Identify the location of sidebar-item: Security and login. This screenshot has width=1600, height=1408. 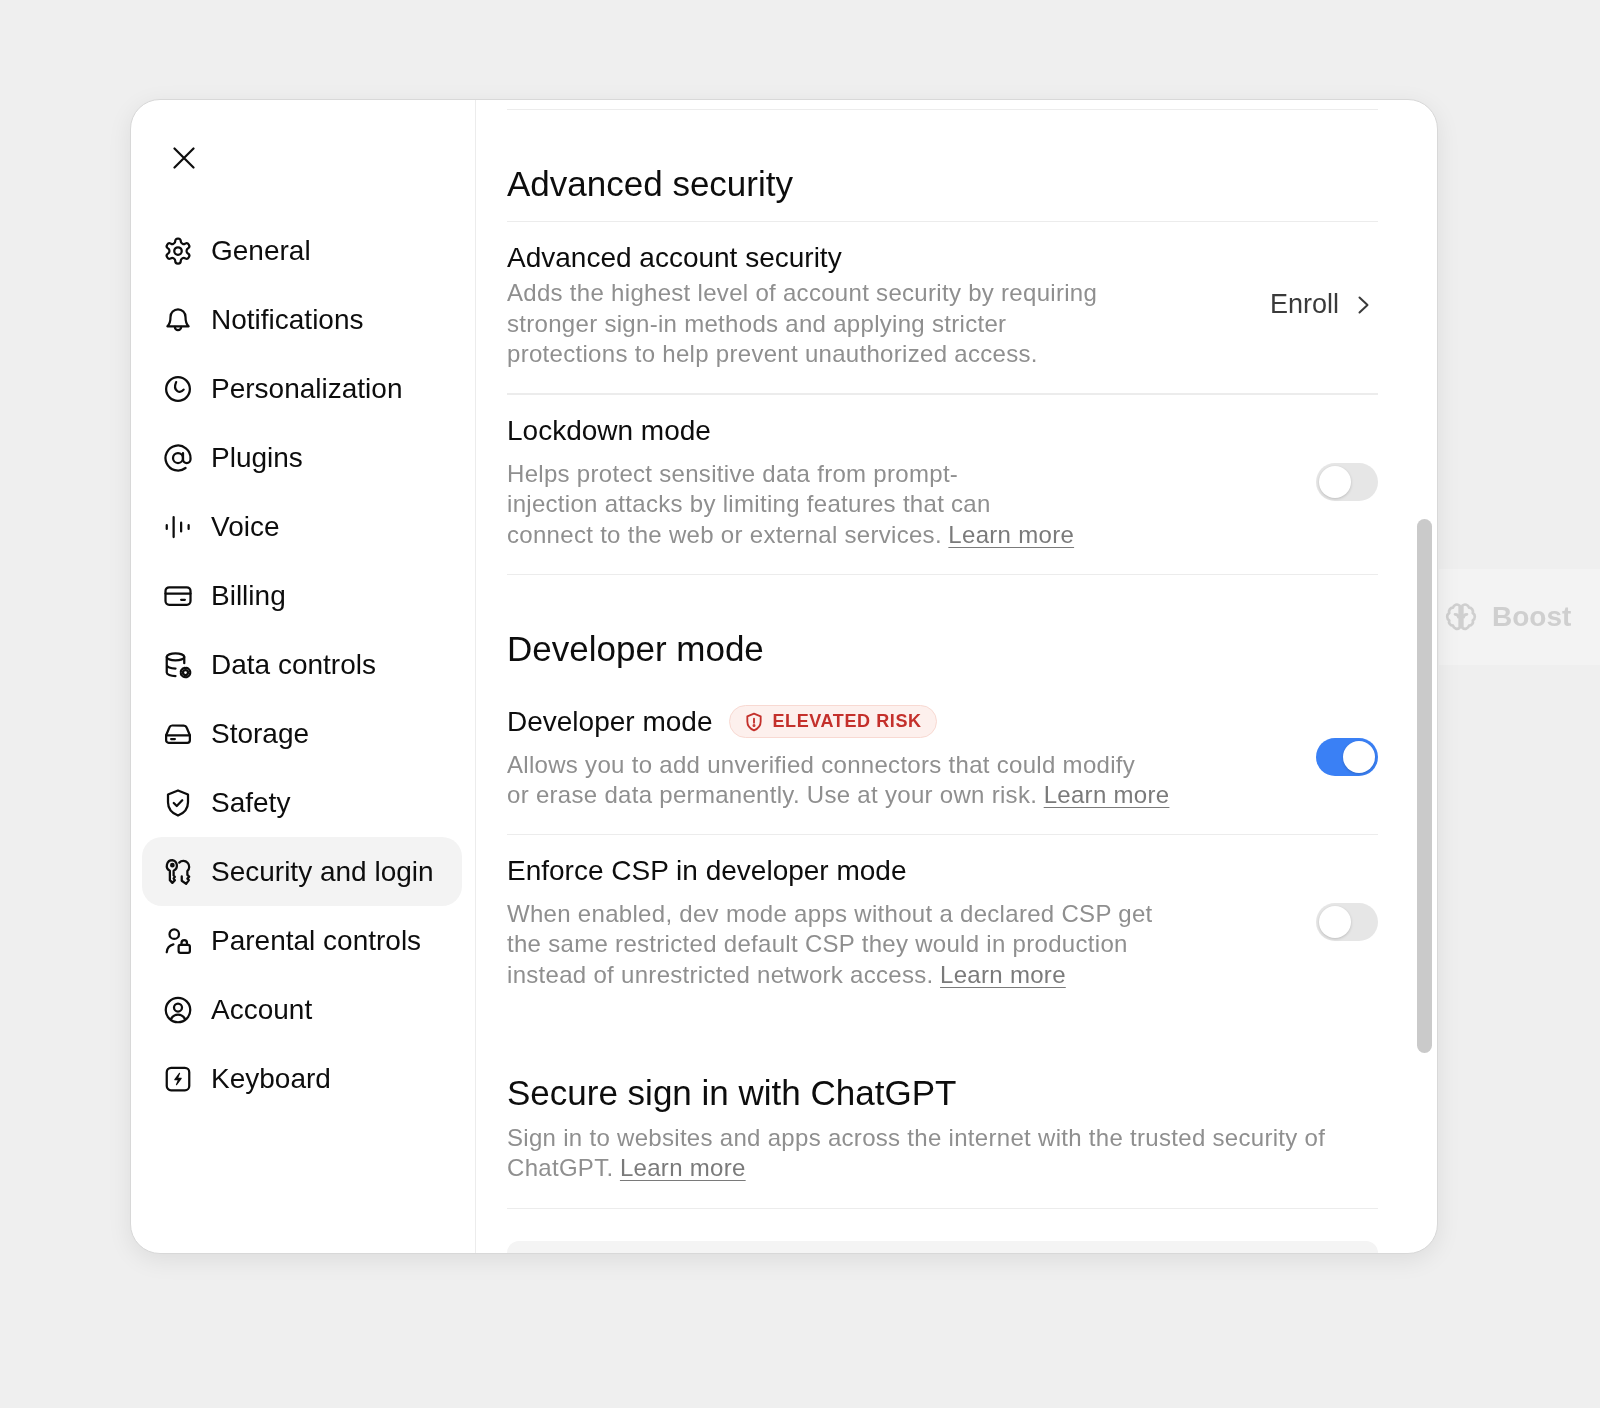
(302, 871).